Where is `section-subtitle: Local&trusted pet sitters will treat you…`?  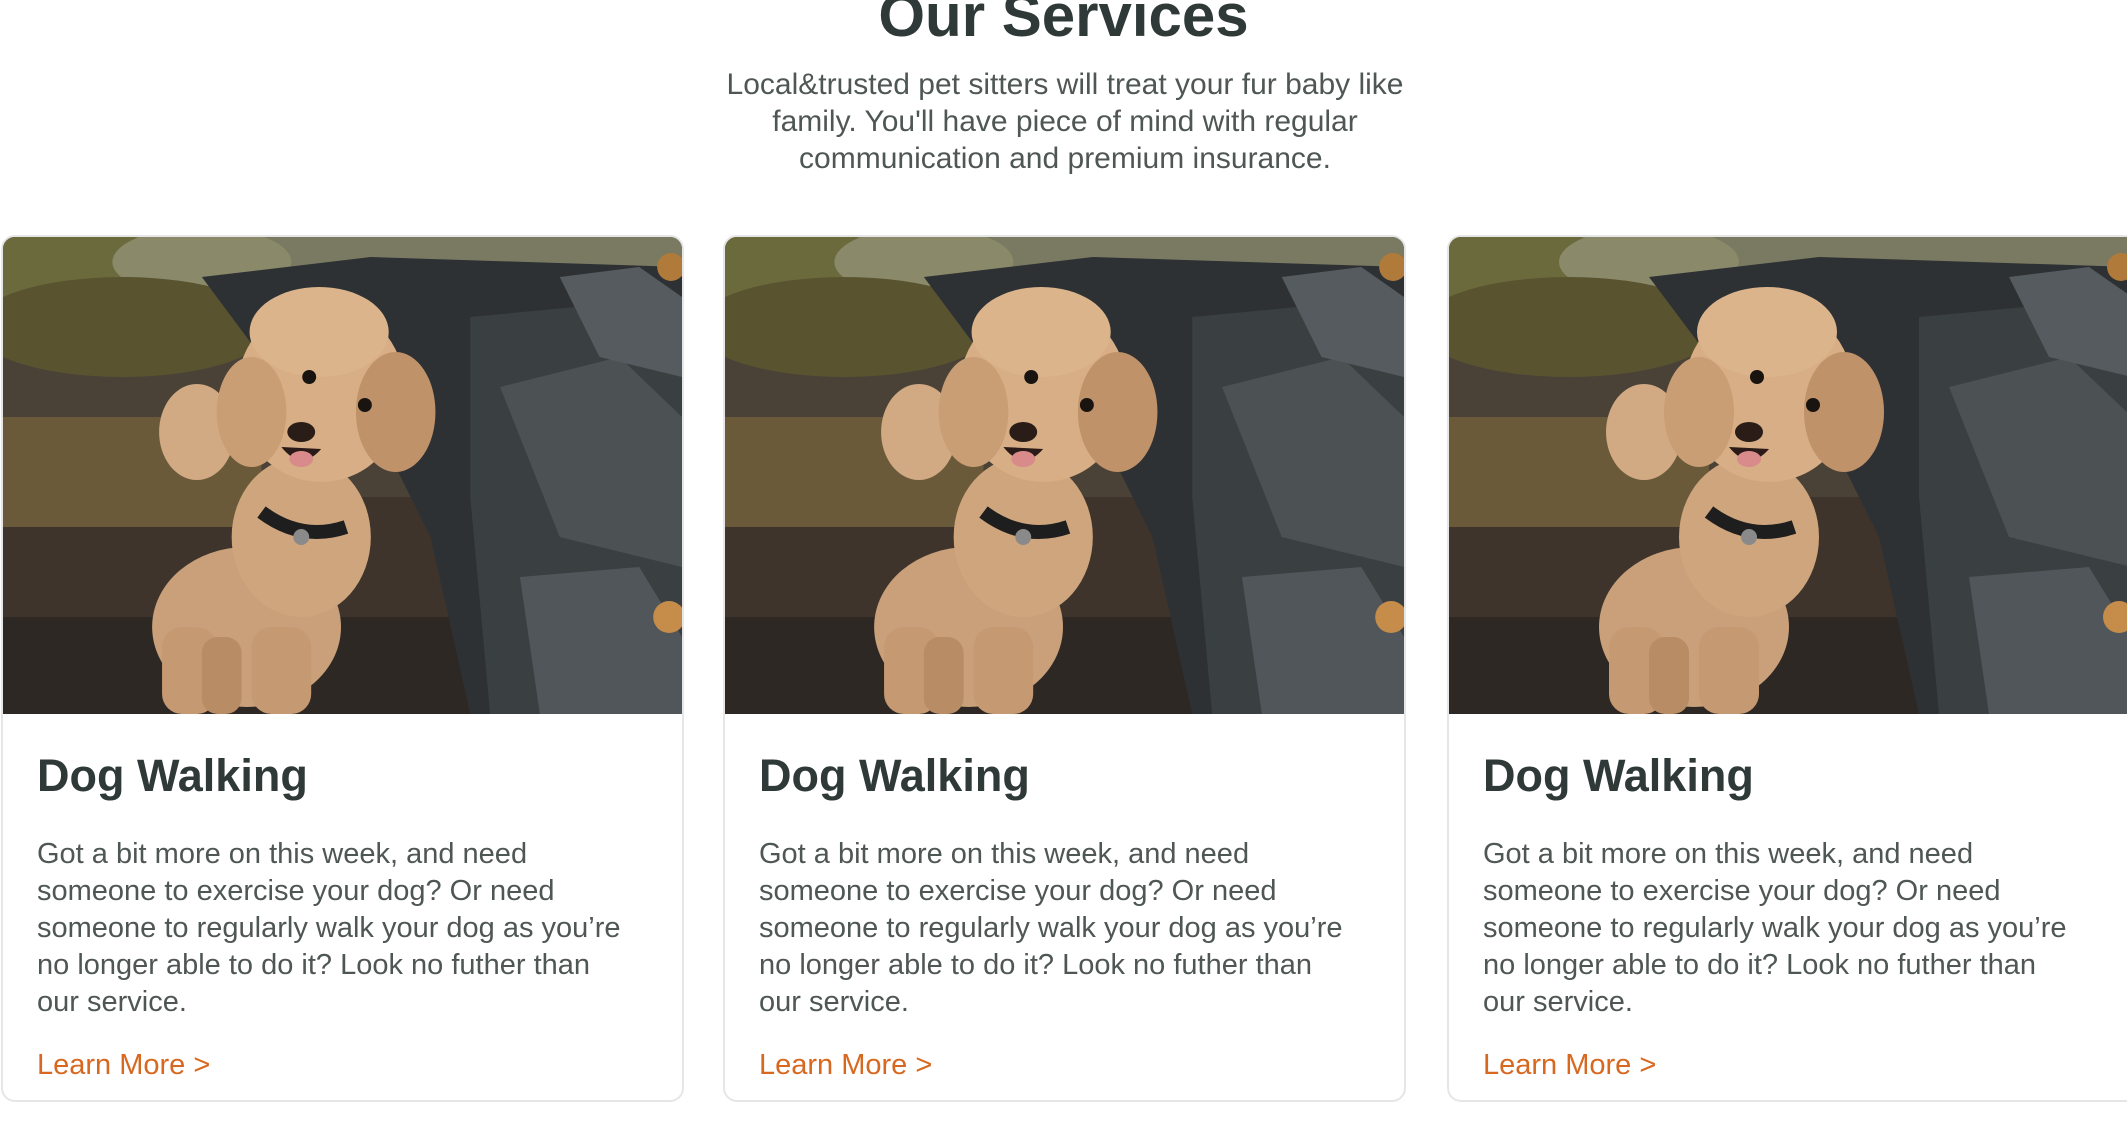
section-subtitle: Local&trusted pet sitters will treat you… is located at coordinates (1065, 121).